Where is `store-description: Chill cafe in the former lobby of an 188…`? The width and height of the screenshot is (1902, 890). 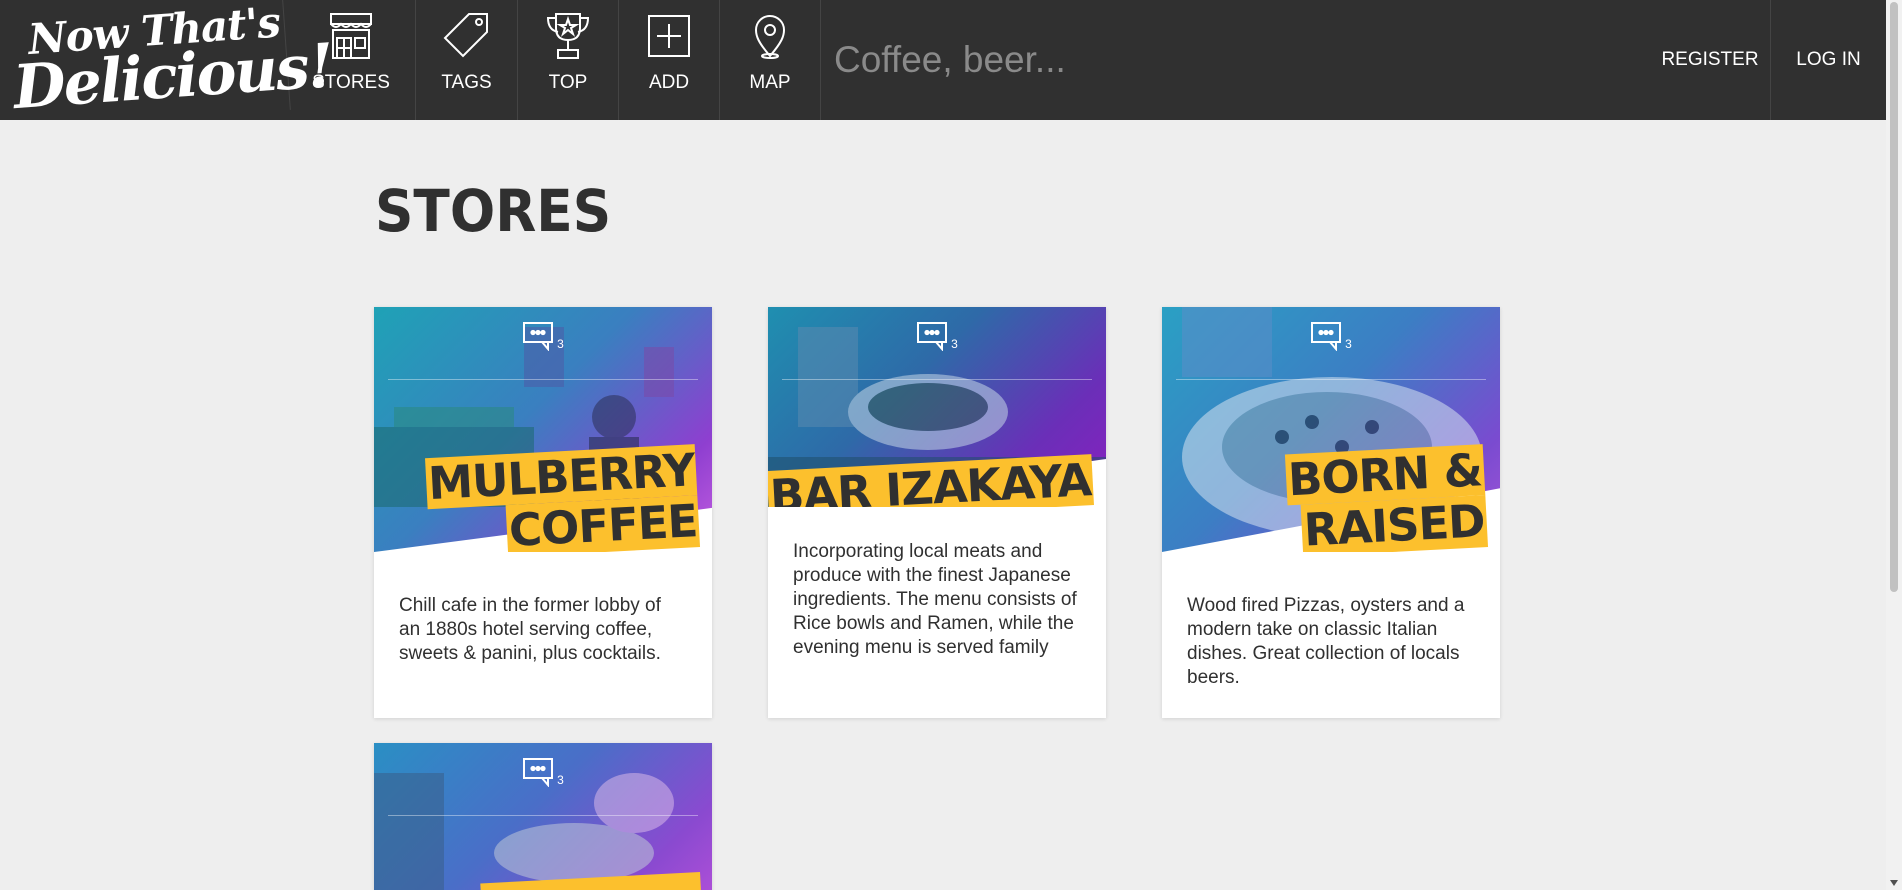 store-description: Chill cafe in the former lobby of an 188… is located at coordinates (530, 629).